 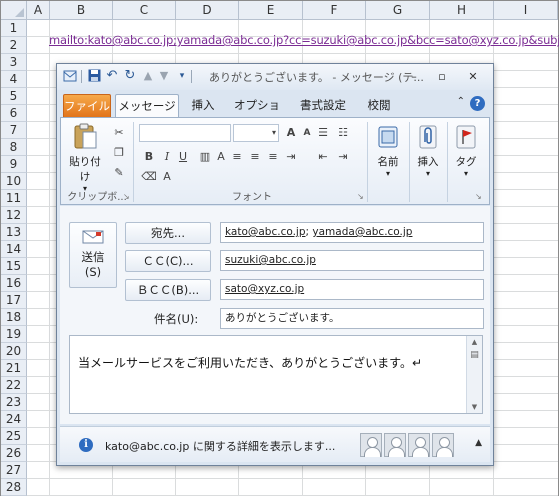 I want to click on customize-quick-access-icon: ▾, so click(x=182, y=76).